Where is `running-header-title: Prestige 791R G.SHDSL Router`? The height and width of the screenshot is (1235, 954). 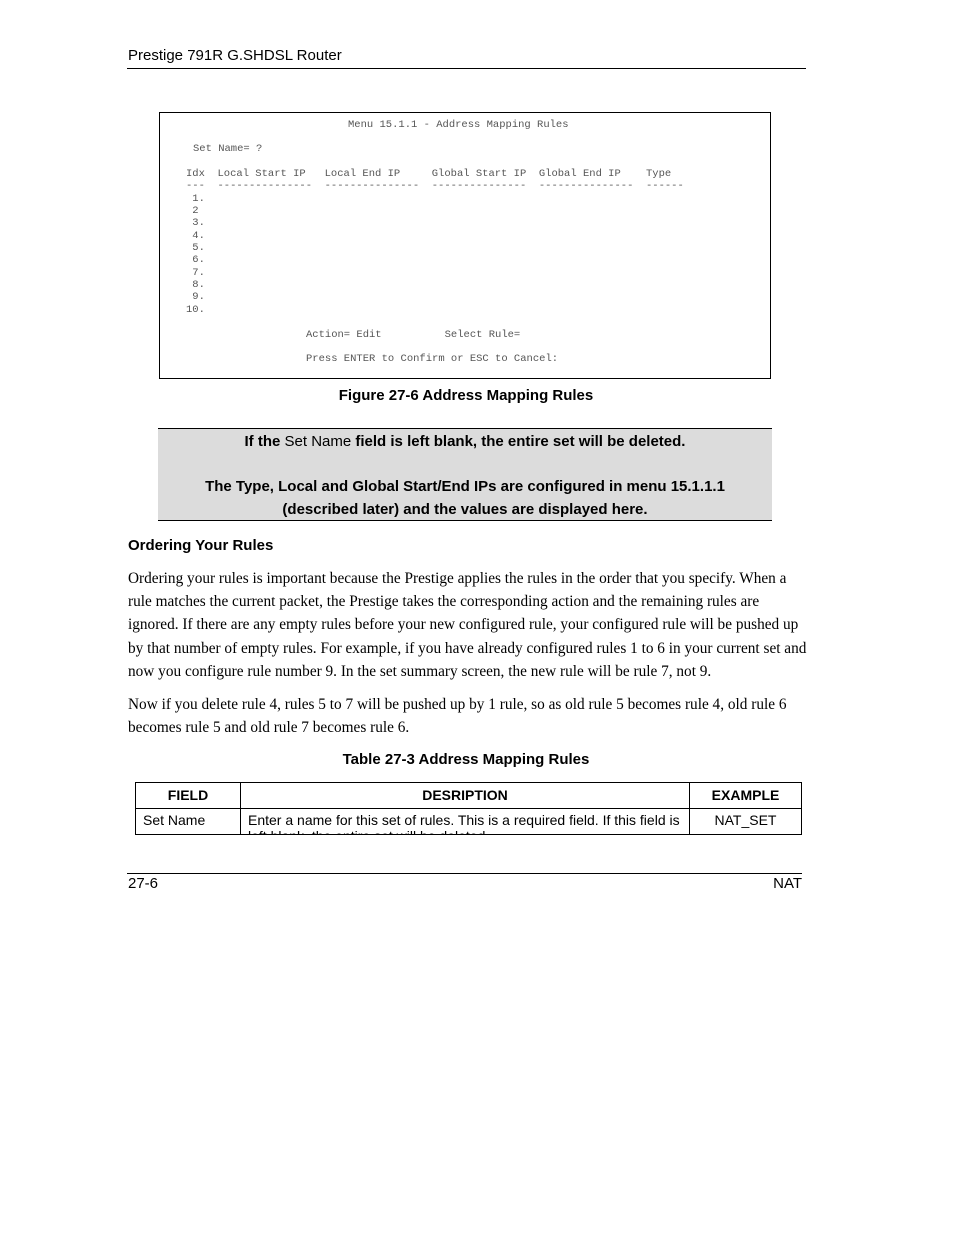 running-header-title: Prestige 791R G.SHDSL Router is located at coordinates (235, 55).